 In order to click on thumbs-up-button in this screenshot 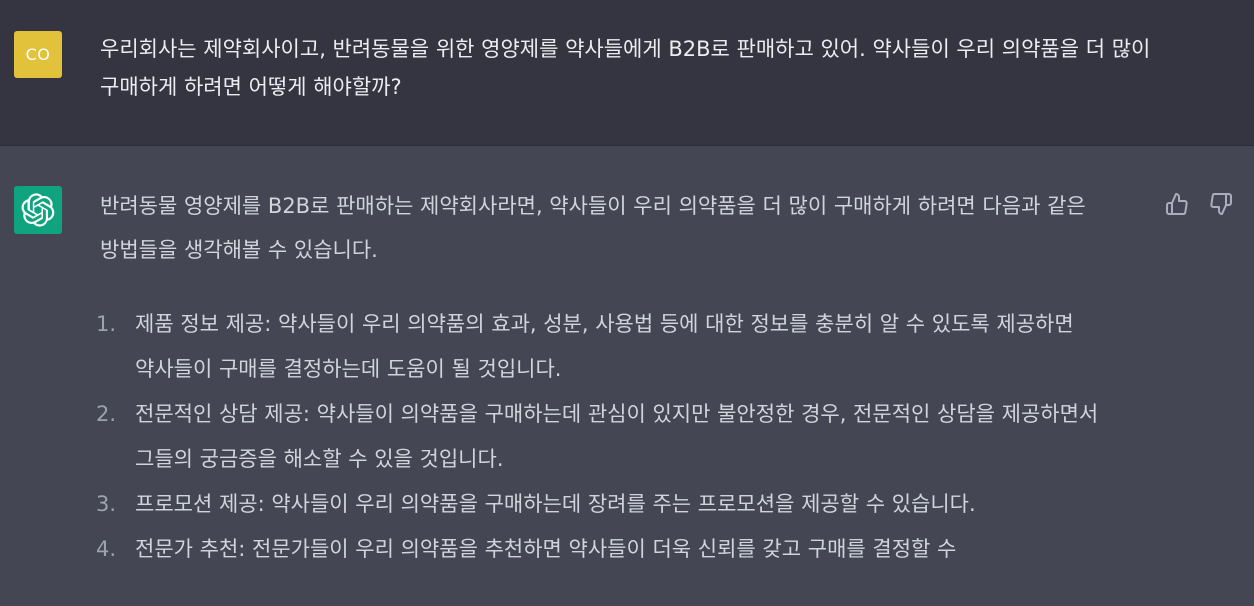, I will do `click(1177, 204)`.